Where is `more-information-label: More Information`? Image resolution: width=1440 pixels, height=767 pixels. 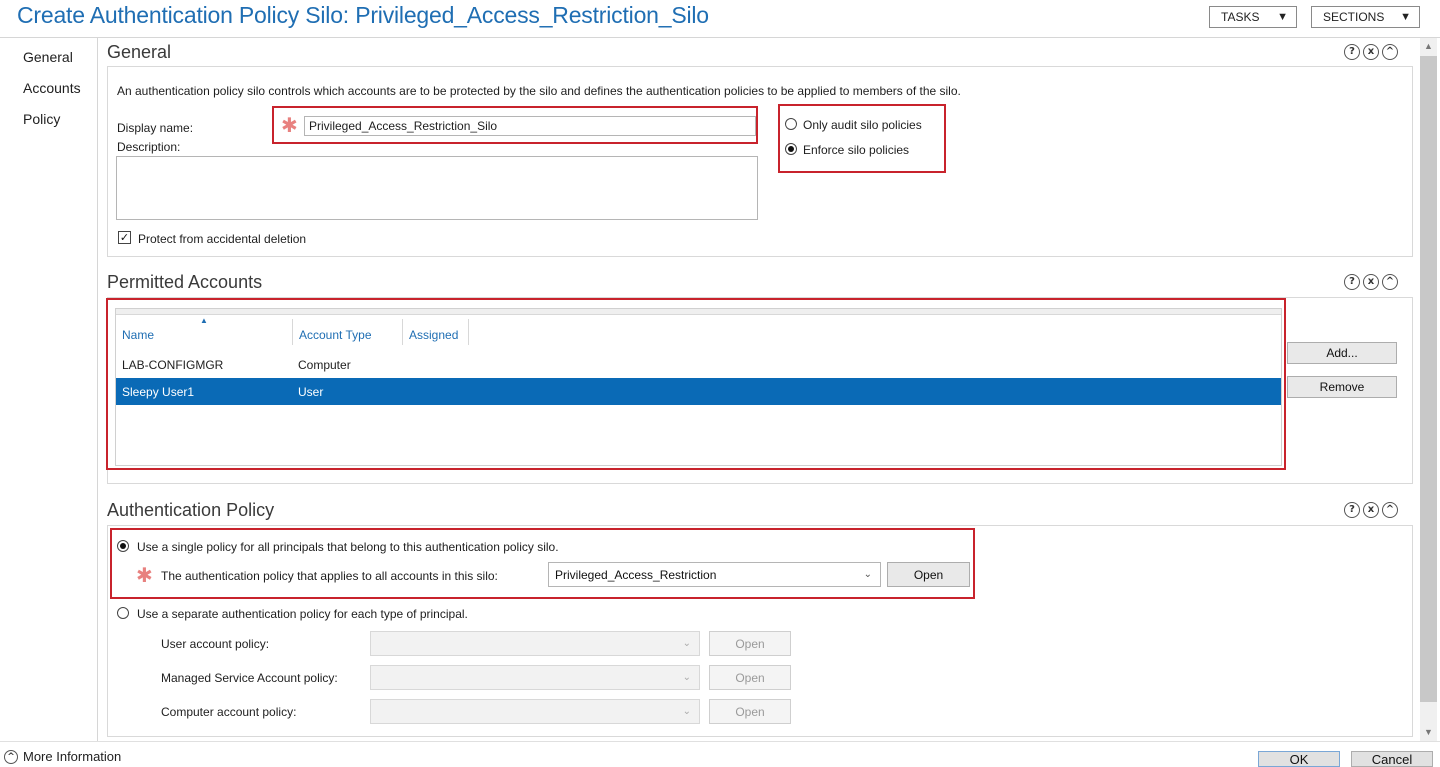 more-information-label: More Information is located at coordinates (72, 756).